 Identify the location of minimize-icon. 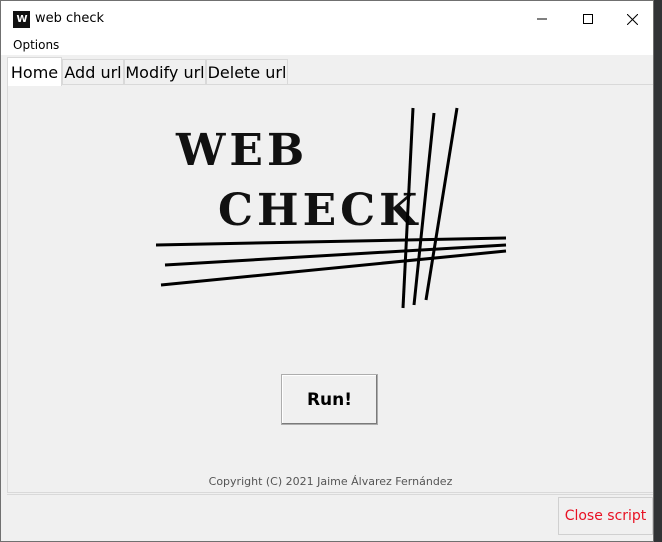
(542, 19).